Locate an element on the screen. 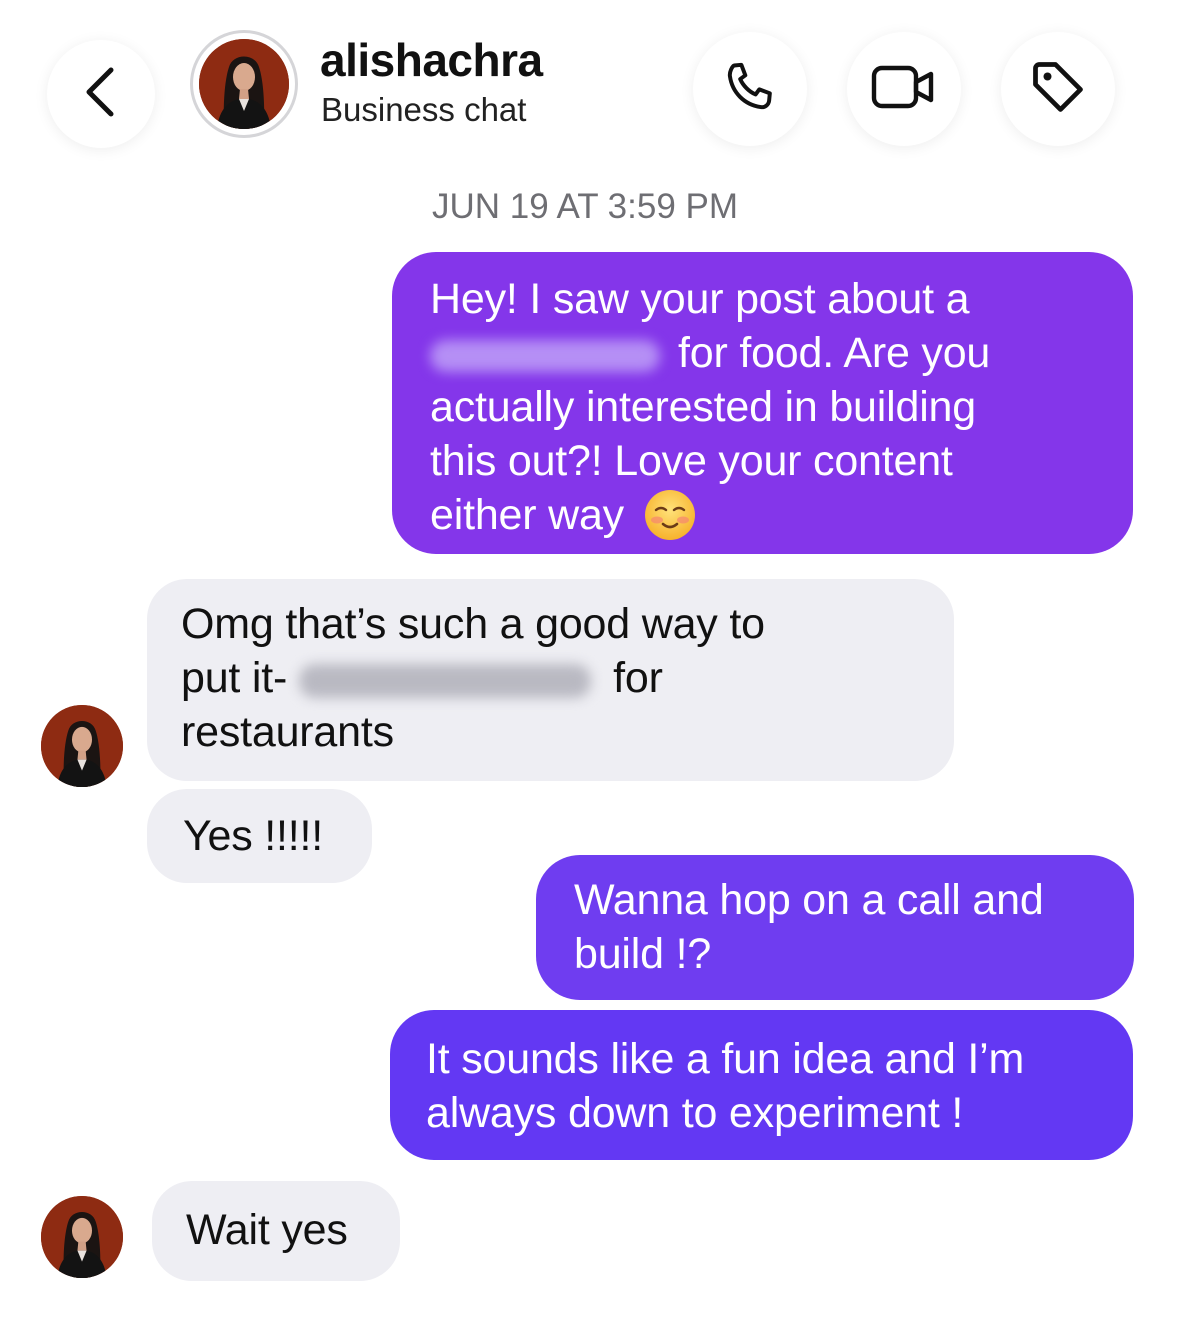 This screenshot has width=1178, height=1335. message-line-with-emoji: either way is located at coordinates (762, 515).